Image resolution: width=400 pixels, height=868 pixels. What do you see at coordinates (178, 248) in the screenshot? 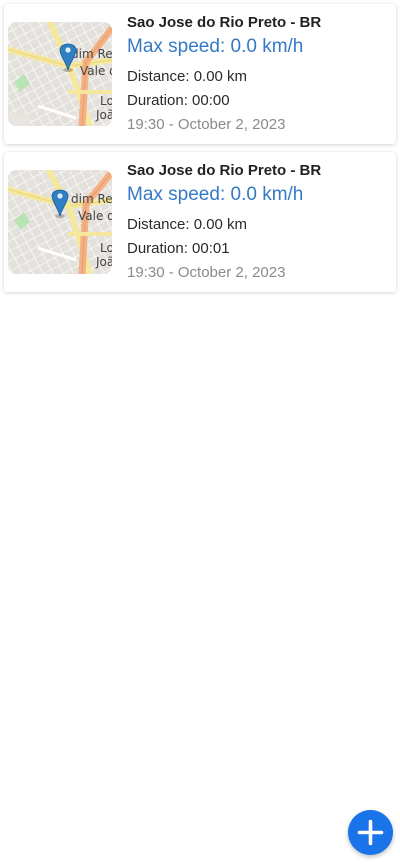
I see `trip-duration: Duration: 00:01` at bounding box center [178, 248].